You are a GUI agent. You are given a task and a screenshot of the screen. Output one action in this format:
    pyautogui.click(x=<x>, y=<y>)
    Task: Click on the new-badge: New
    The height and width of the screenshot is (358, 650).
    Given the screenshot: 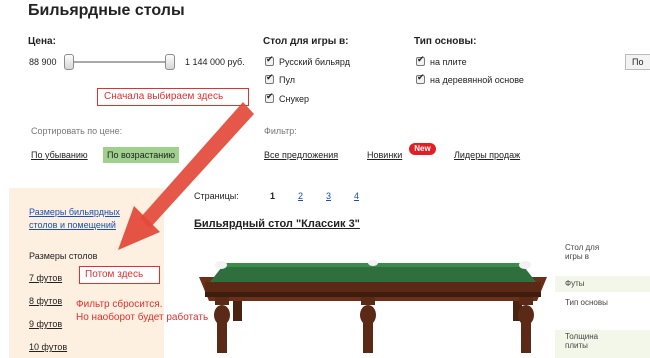 What is the action you would take?
    pyautogui.click(x=422, y=149)
    